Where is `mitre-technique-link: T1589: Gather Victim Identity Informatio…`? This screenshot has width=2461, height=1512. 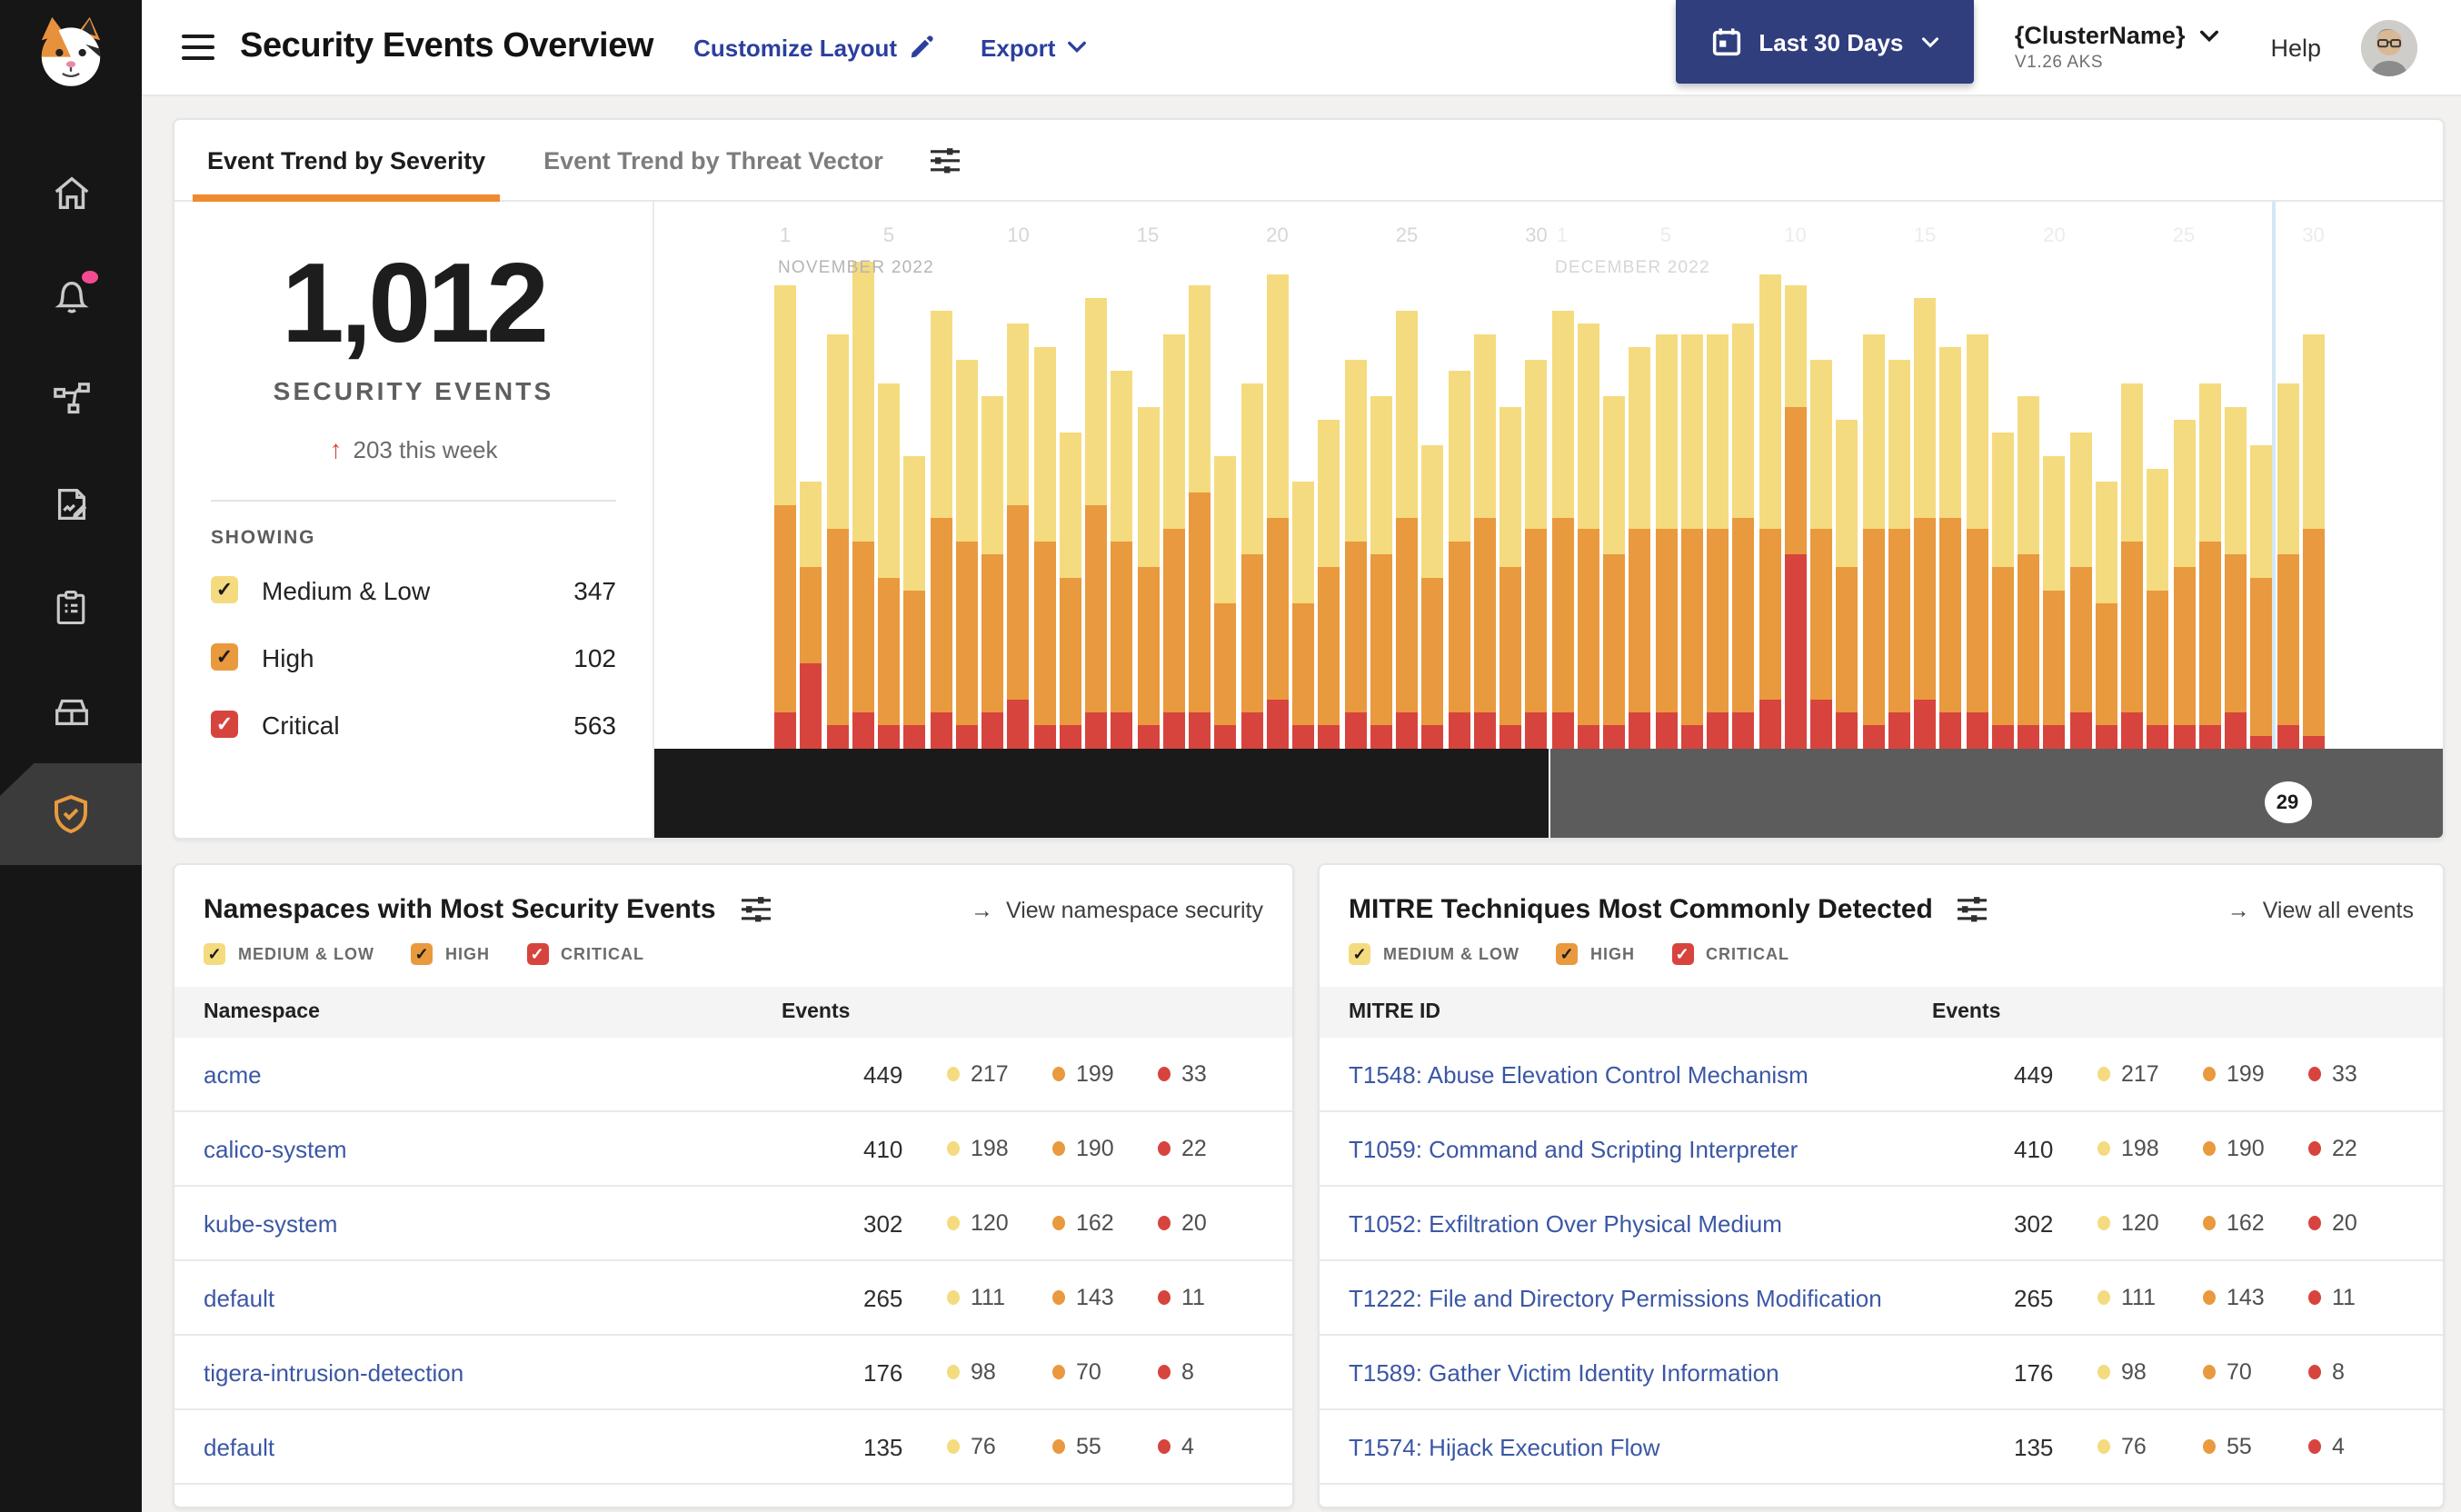 mitre-technique-link: T1589: Gather Victim Identity Informatio… is located at coordinates (1681, 1372).